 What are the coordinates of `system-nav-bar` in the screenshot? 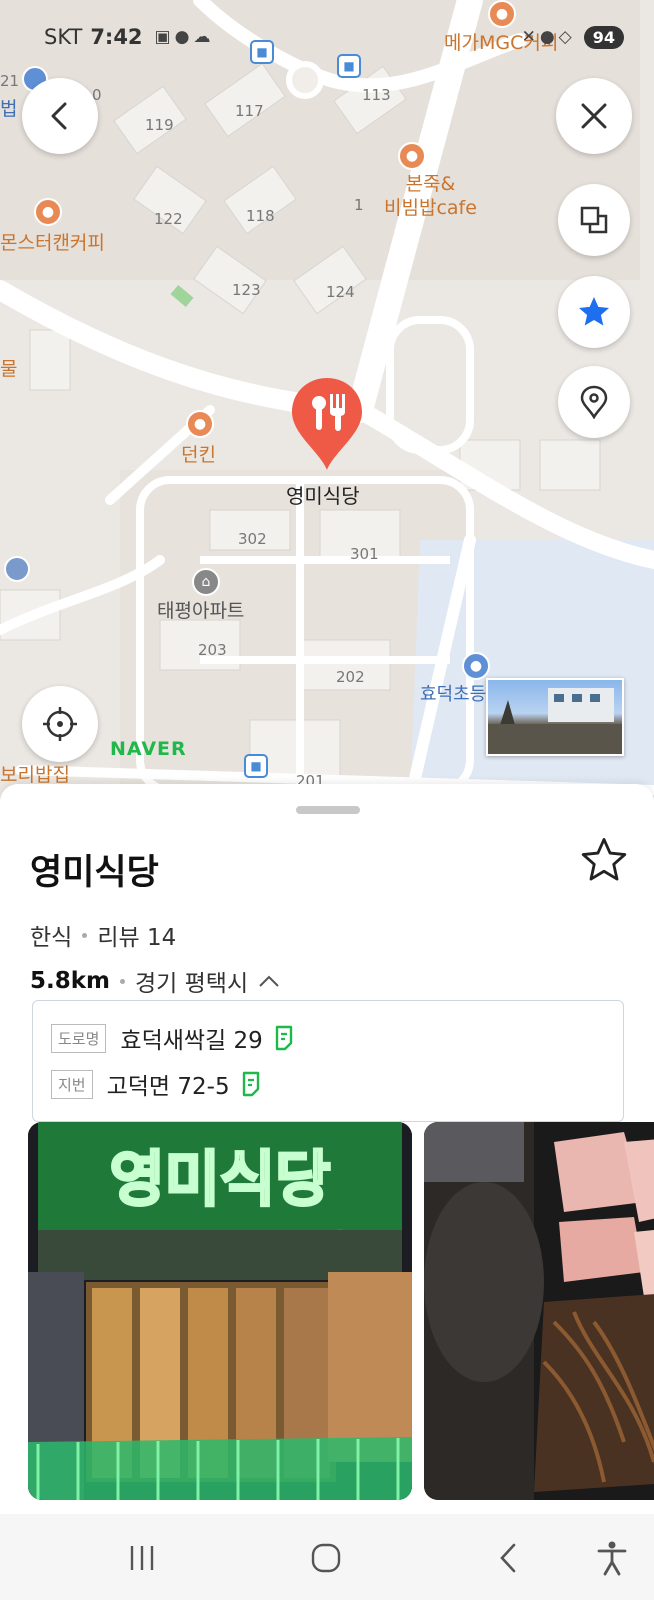 It's located at (327, 1557).